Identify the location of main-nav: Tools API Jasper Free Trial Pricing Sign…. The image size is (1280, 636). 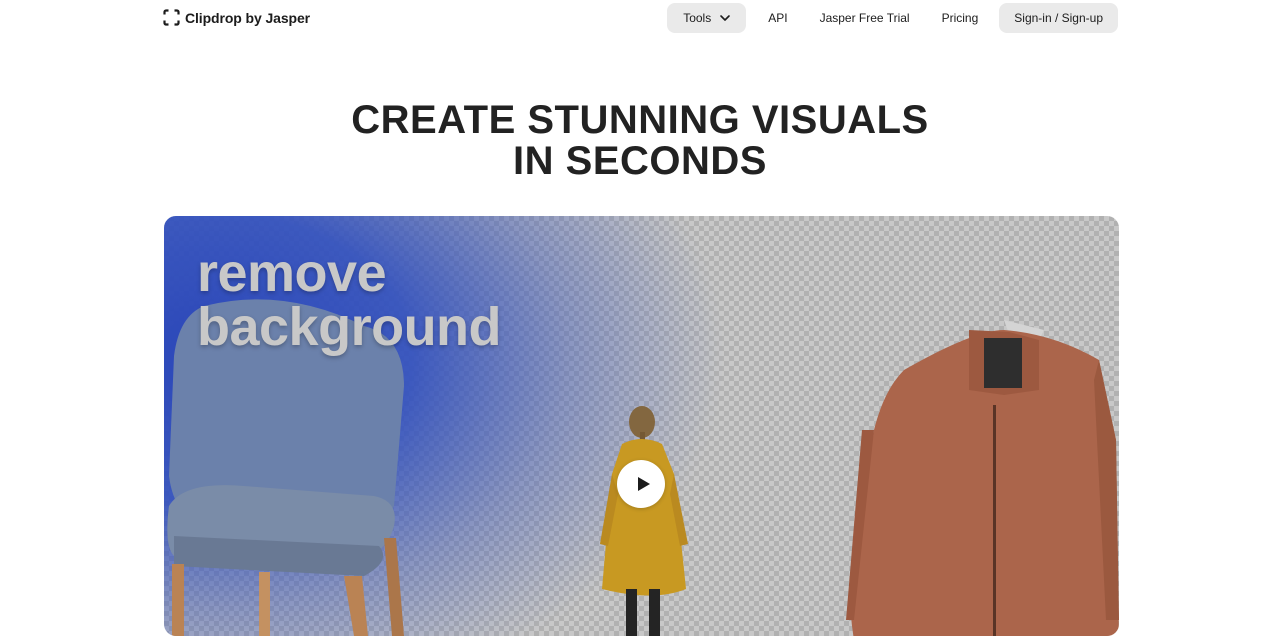
(892, 18).